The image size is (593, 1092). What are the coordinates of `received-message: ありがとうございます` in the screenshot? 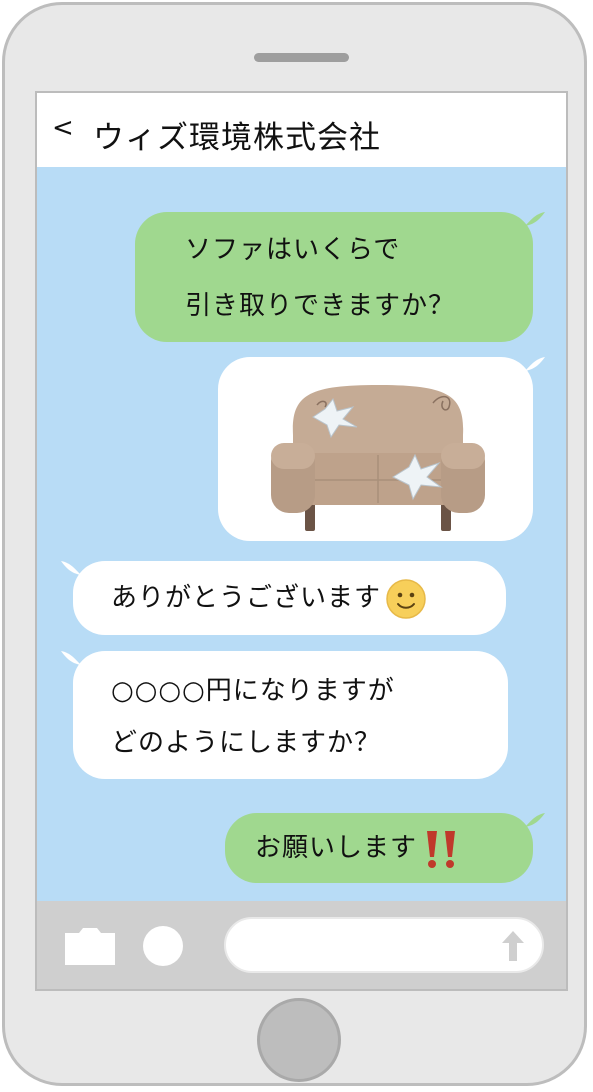 It's located at (283, 598).